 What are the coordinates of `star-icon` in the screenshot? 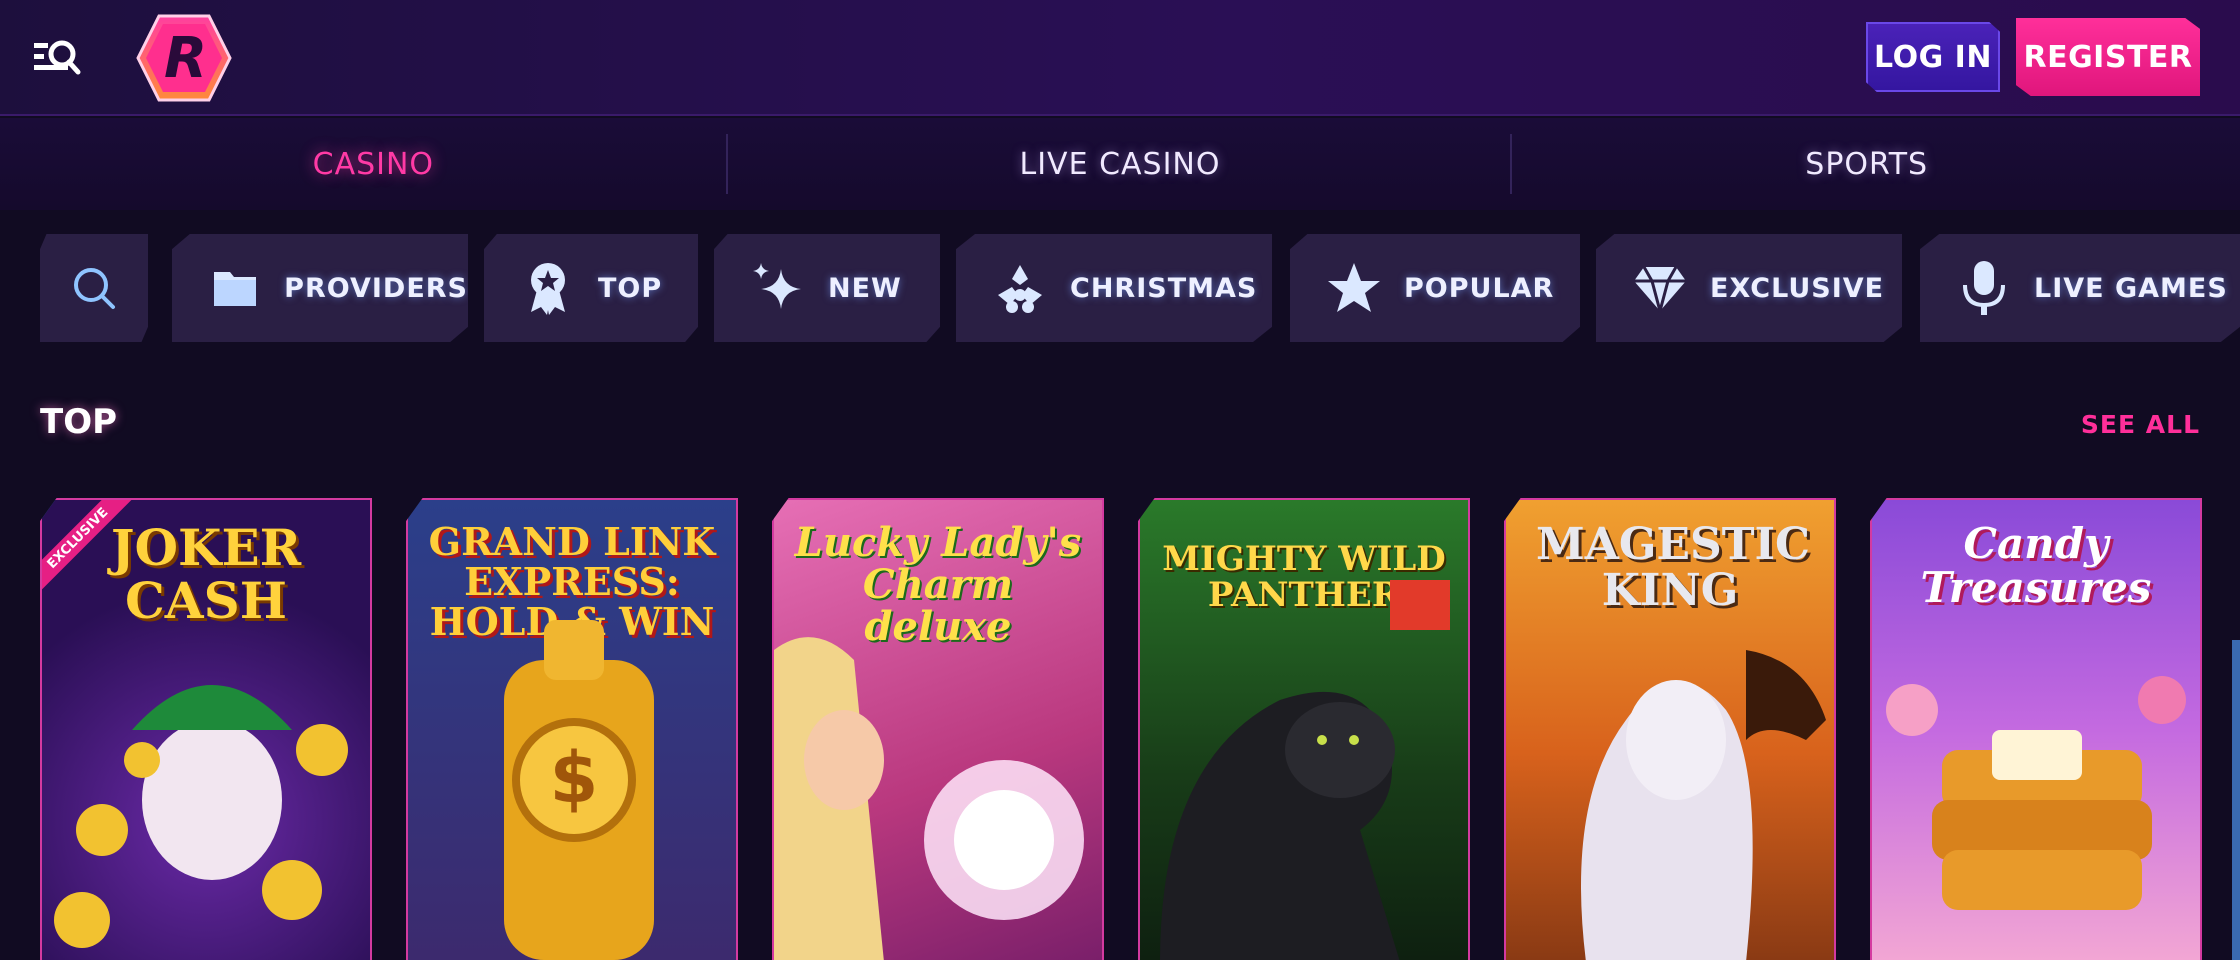 It's located at (1354, 288).